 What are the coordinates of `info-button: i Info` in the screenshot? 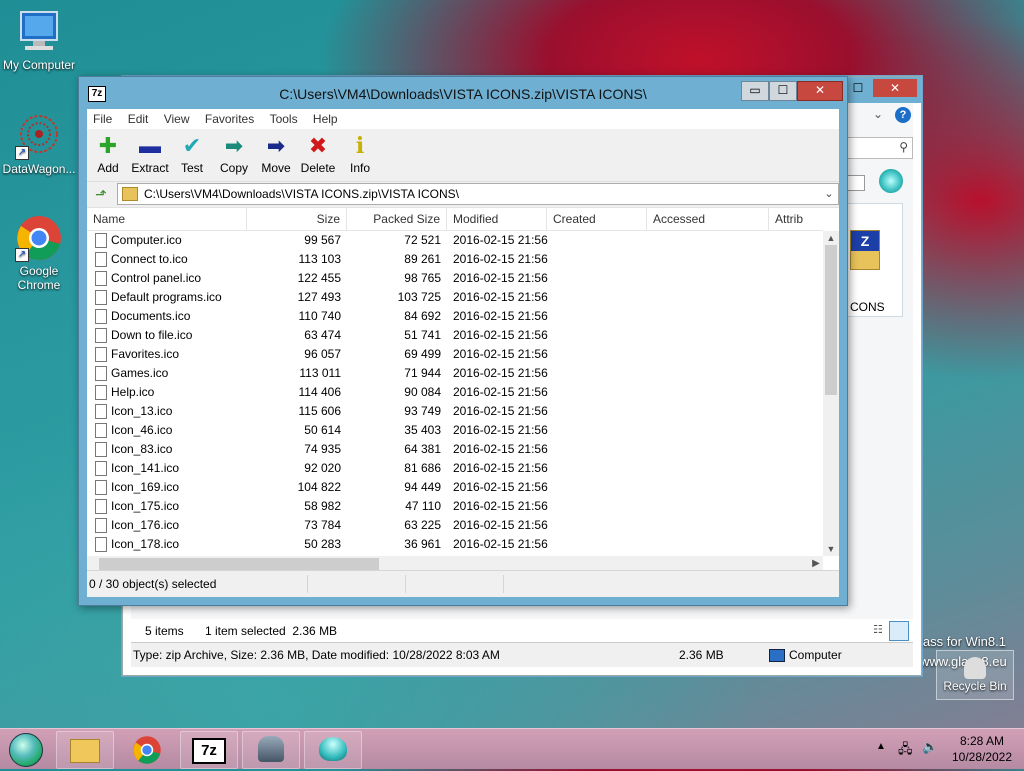 It's located at (360, 153).